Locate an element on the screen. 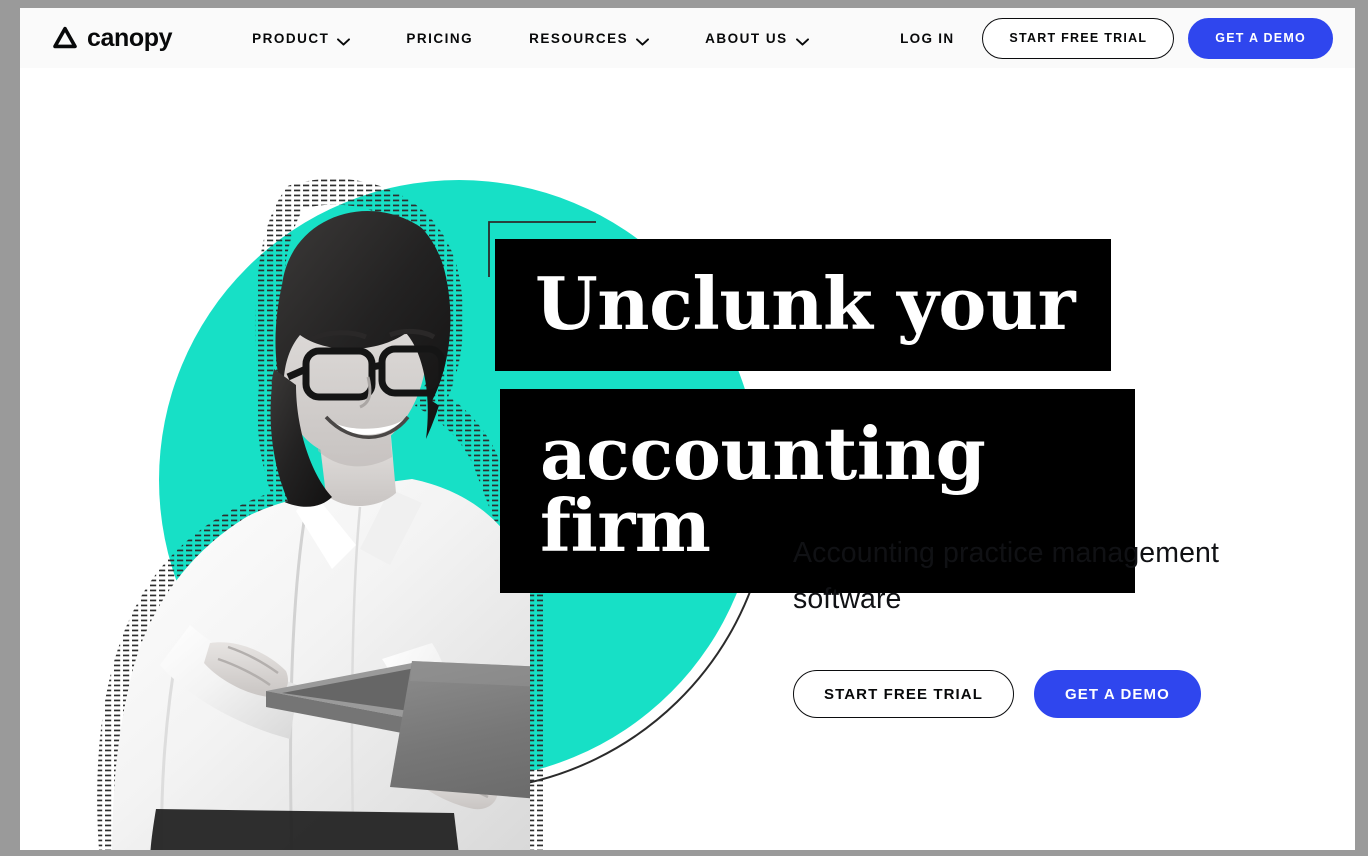 This screenshot has height=856, width=1368. brand-logo-link: canopy is located at coordinates (112, 37).